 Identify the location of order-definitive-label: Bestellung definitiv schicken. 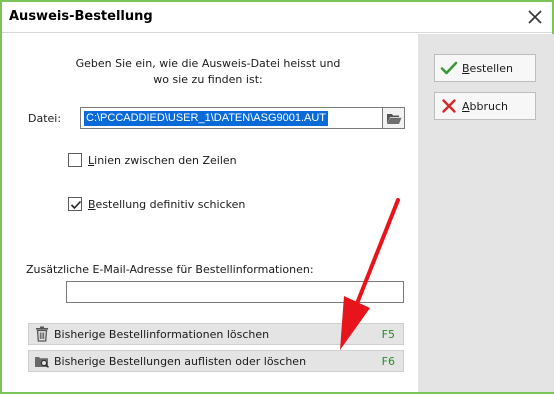
(167, 204).